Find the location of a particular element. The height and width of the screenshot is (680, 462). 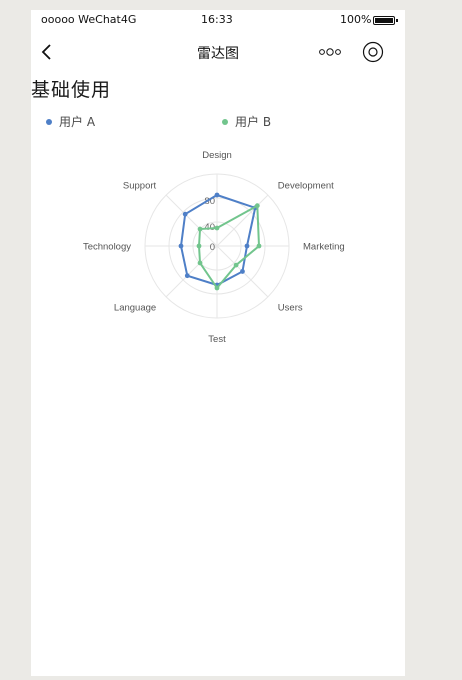

indicator-label-development: Development is located at coordinates (306, 186).